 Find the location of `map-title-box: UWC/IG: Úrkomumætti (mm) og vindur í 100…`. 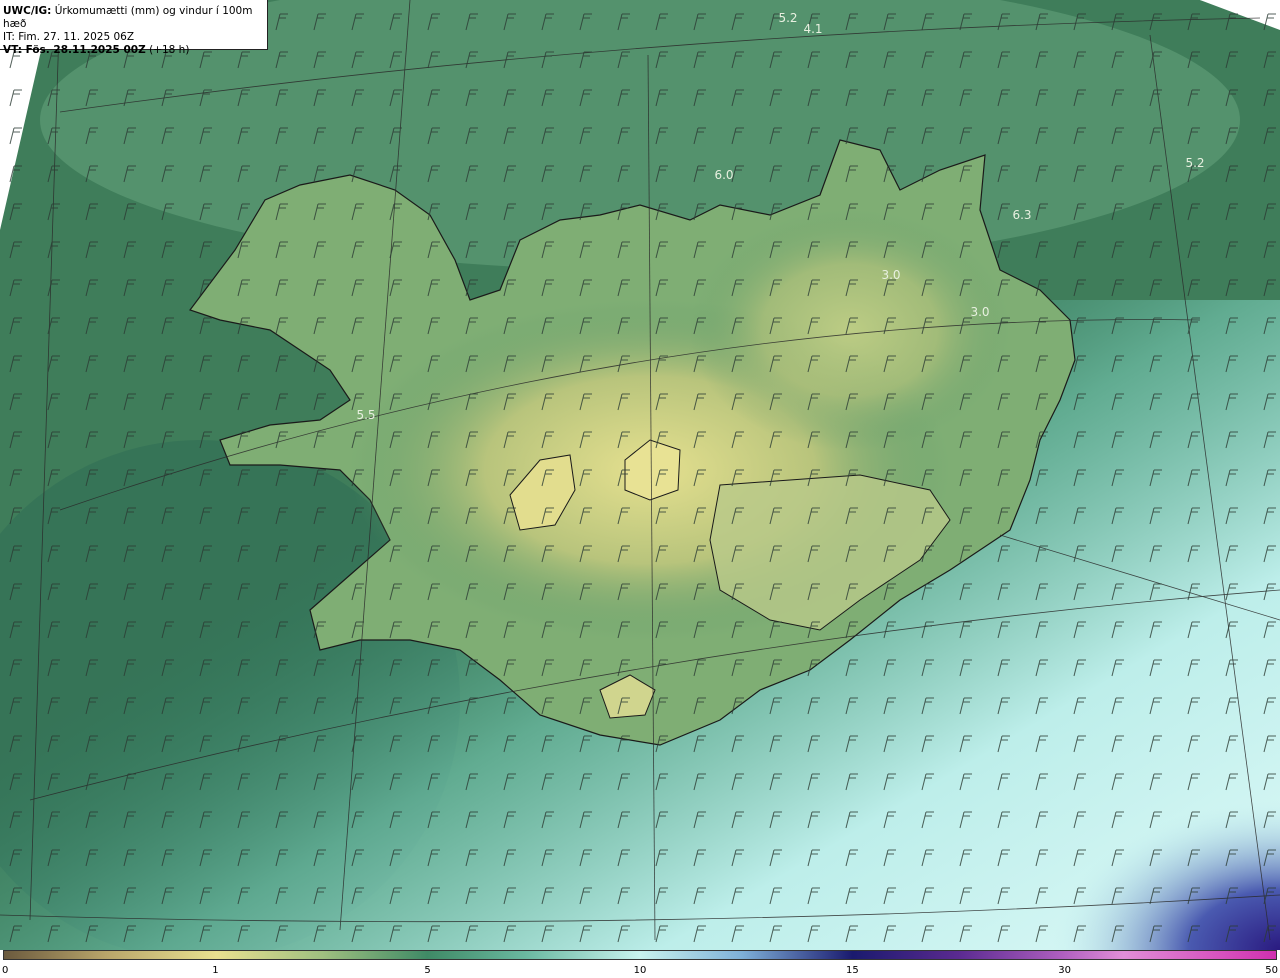

map-title-box: UWC/IG: Úrkomumætti (mm) og vindur í 100… is located at coordinates (134, 28).